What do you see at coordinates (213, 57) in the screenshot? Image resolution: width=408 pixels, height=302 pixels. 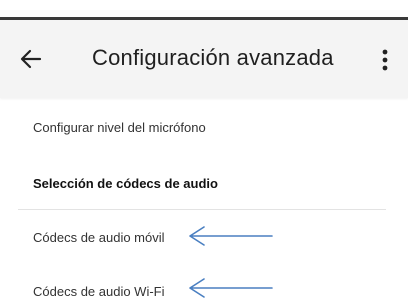 I see `page-title: Configuración avanzada` at bounding box center [213, 57].